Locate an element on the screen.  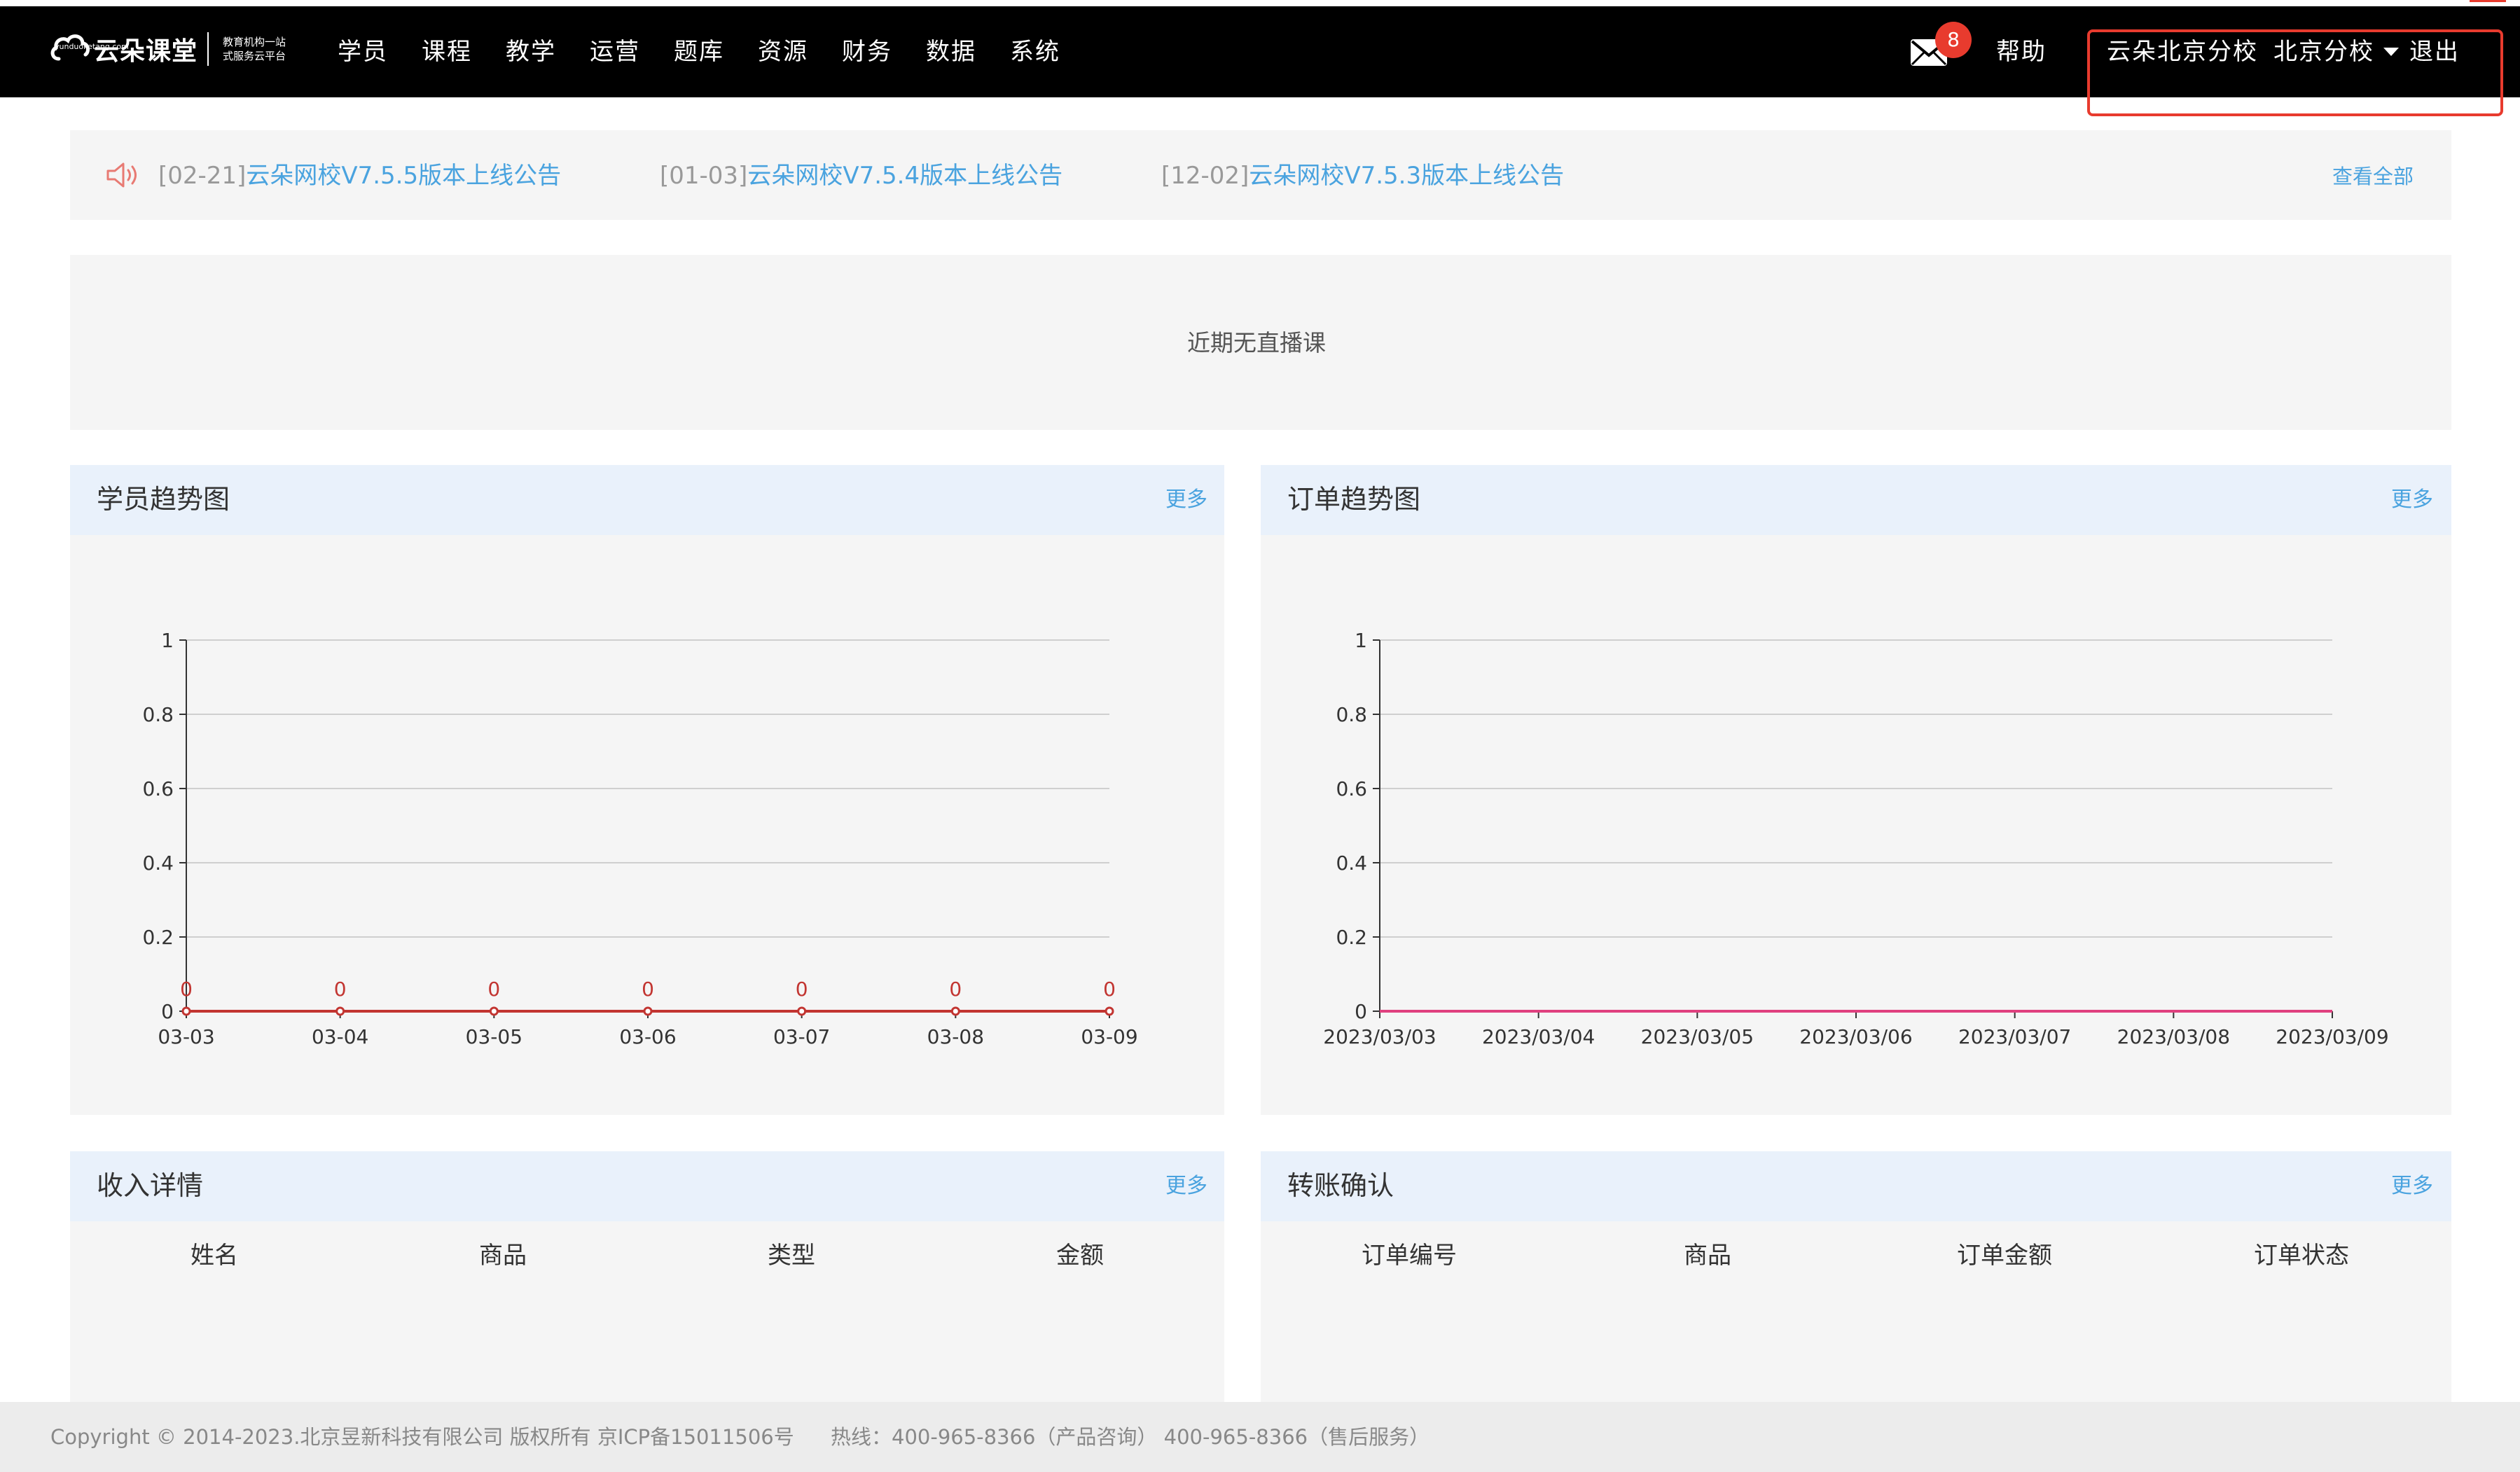
logo-domain: yunduoketang.com is located at coordinates (92, 46).